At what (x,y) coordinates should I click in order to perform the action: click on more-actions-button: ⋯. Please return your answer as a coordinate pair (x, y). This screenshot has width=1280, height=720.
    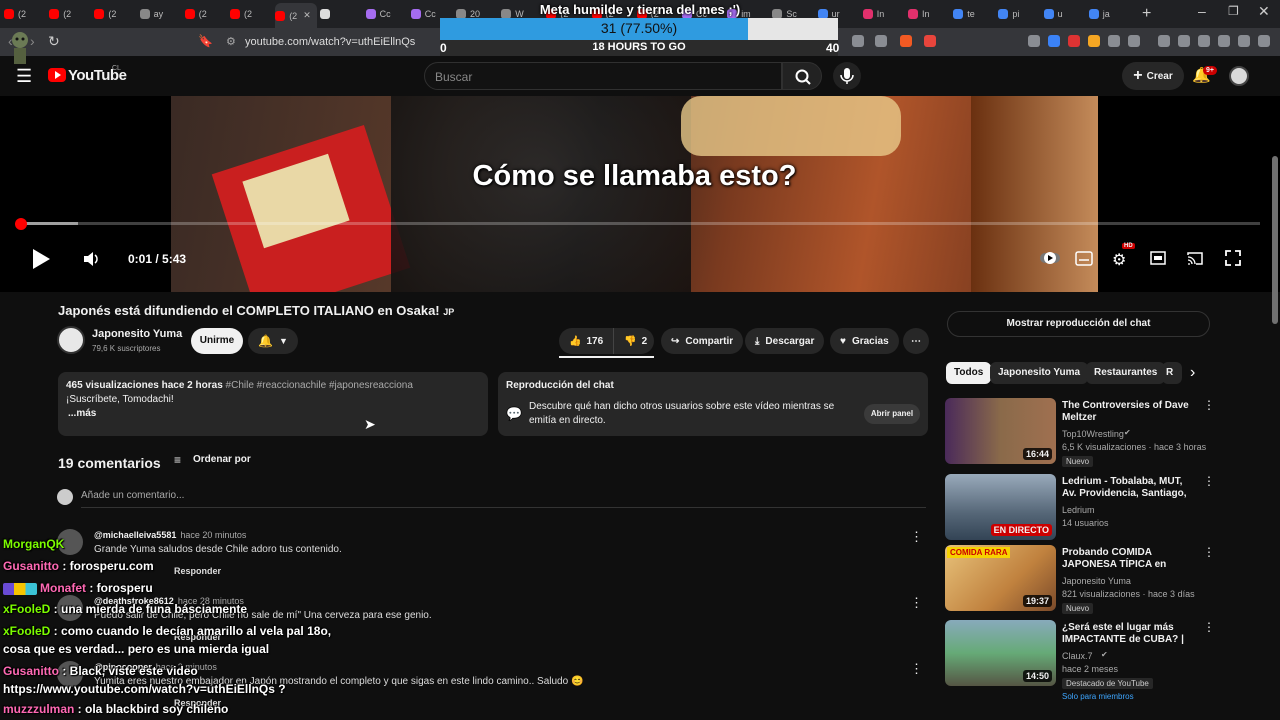
    Looking at the image, I should click on (916, 341).